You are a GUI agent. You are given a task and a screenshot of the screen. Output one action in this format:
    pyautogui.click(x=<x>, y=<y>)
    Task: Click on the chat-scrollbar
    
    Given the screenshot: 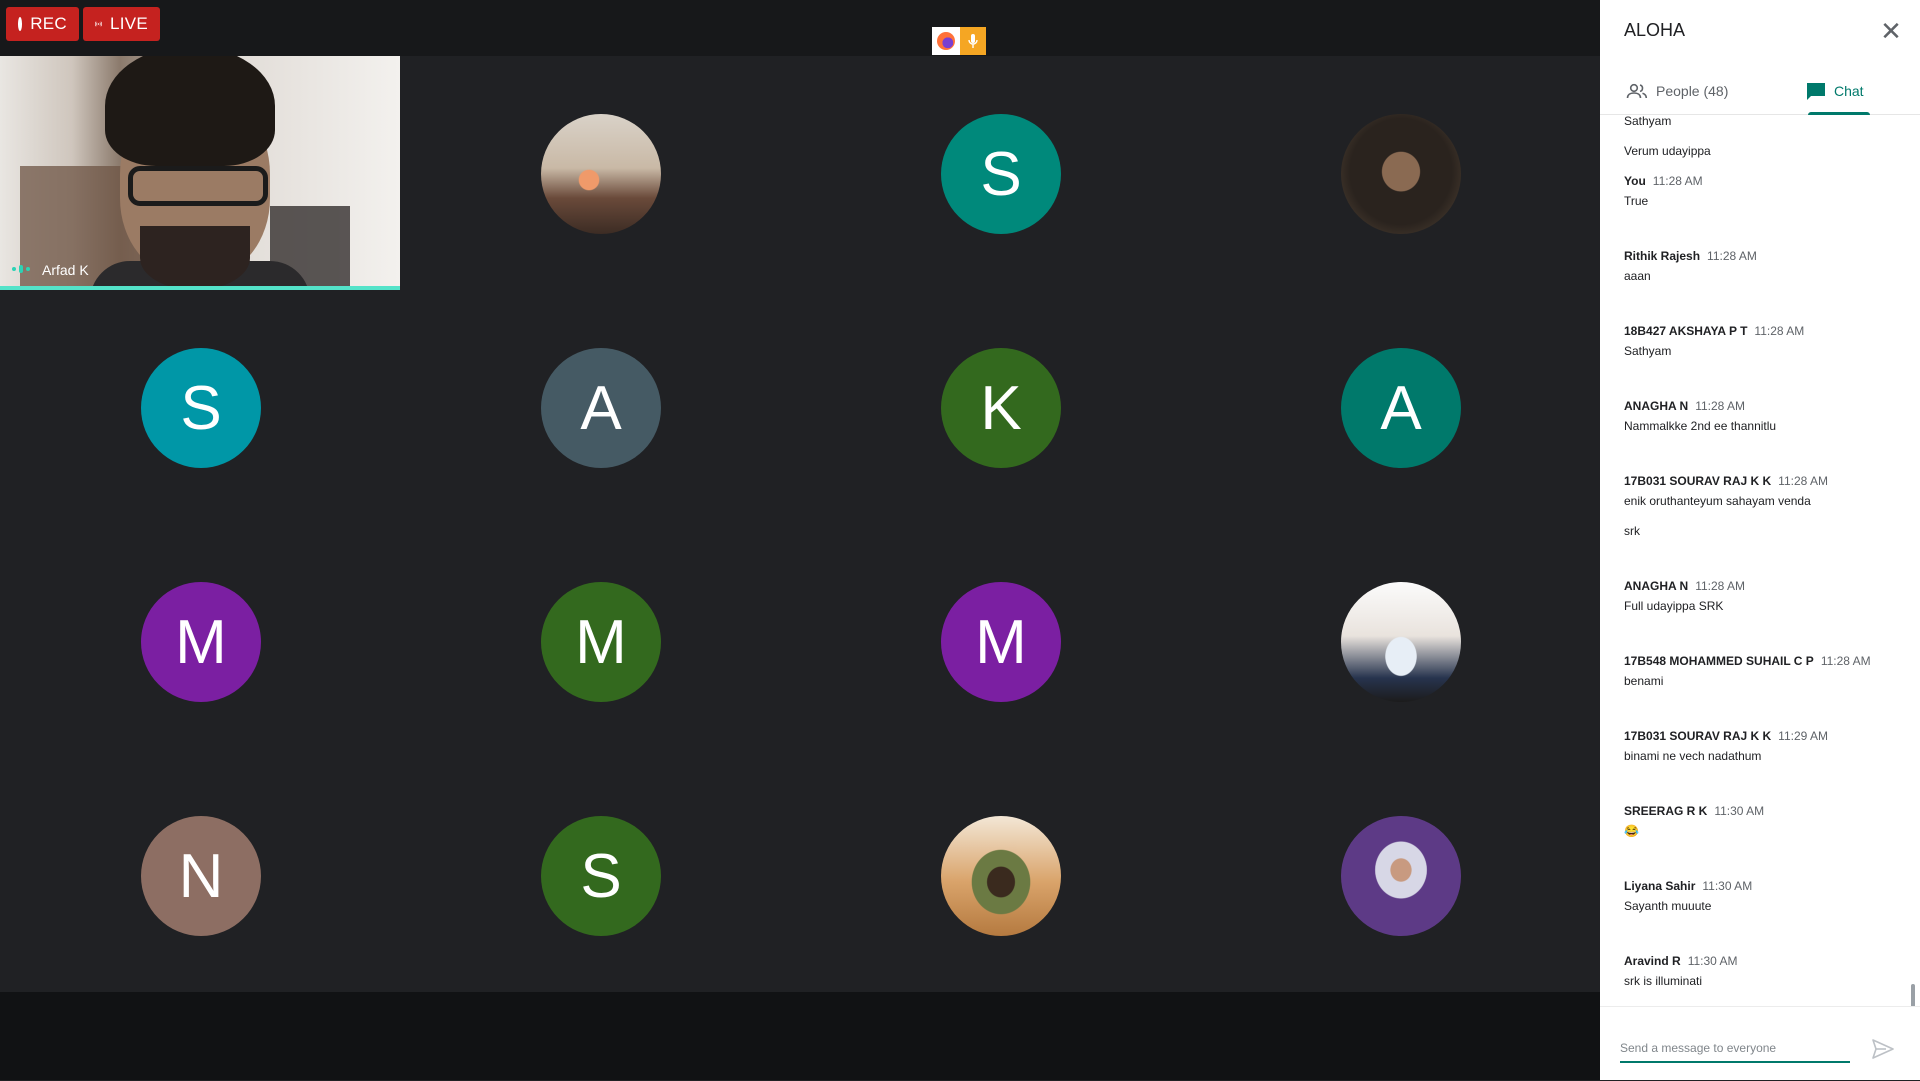 What is the action you would take?
    pyautogui.click(x=1913, y=995)
    